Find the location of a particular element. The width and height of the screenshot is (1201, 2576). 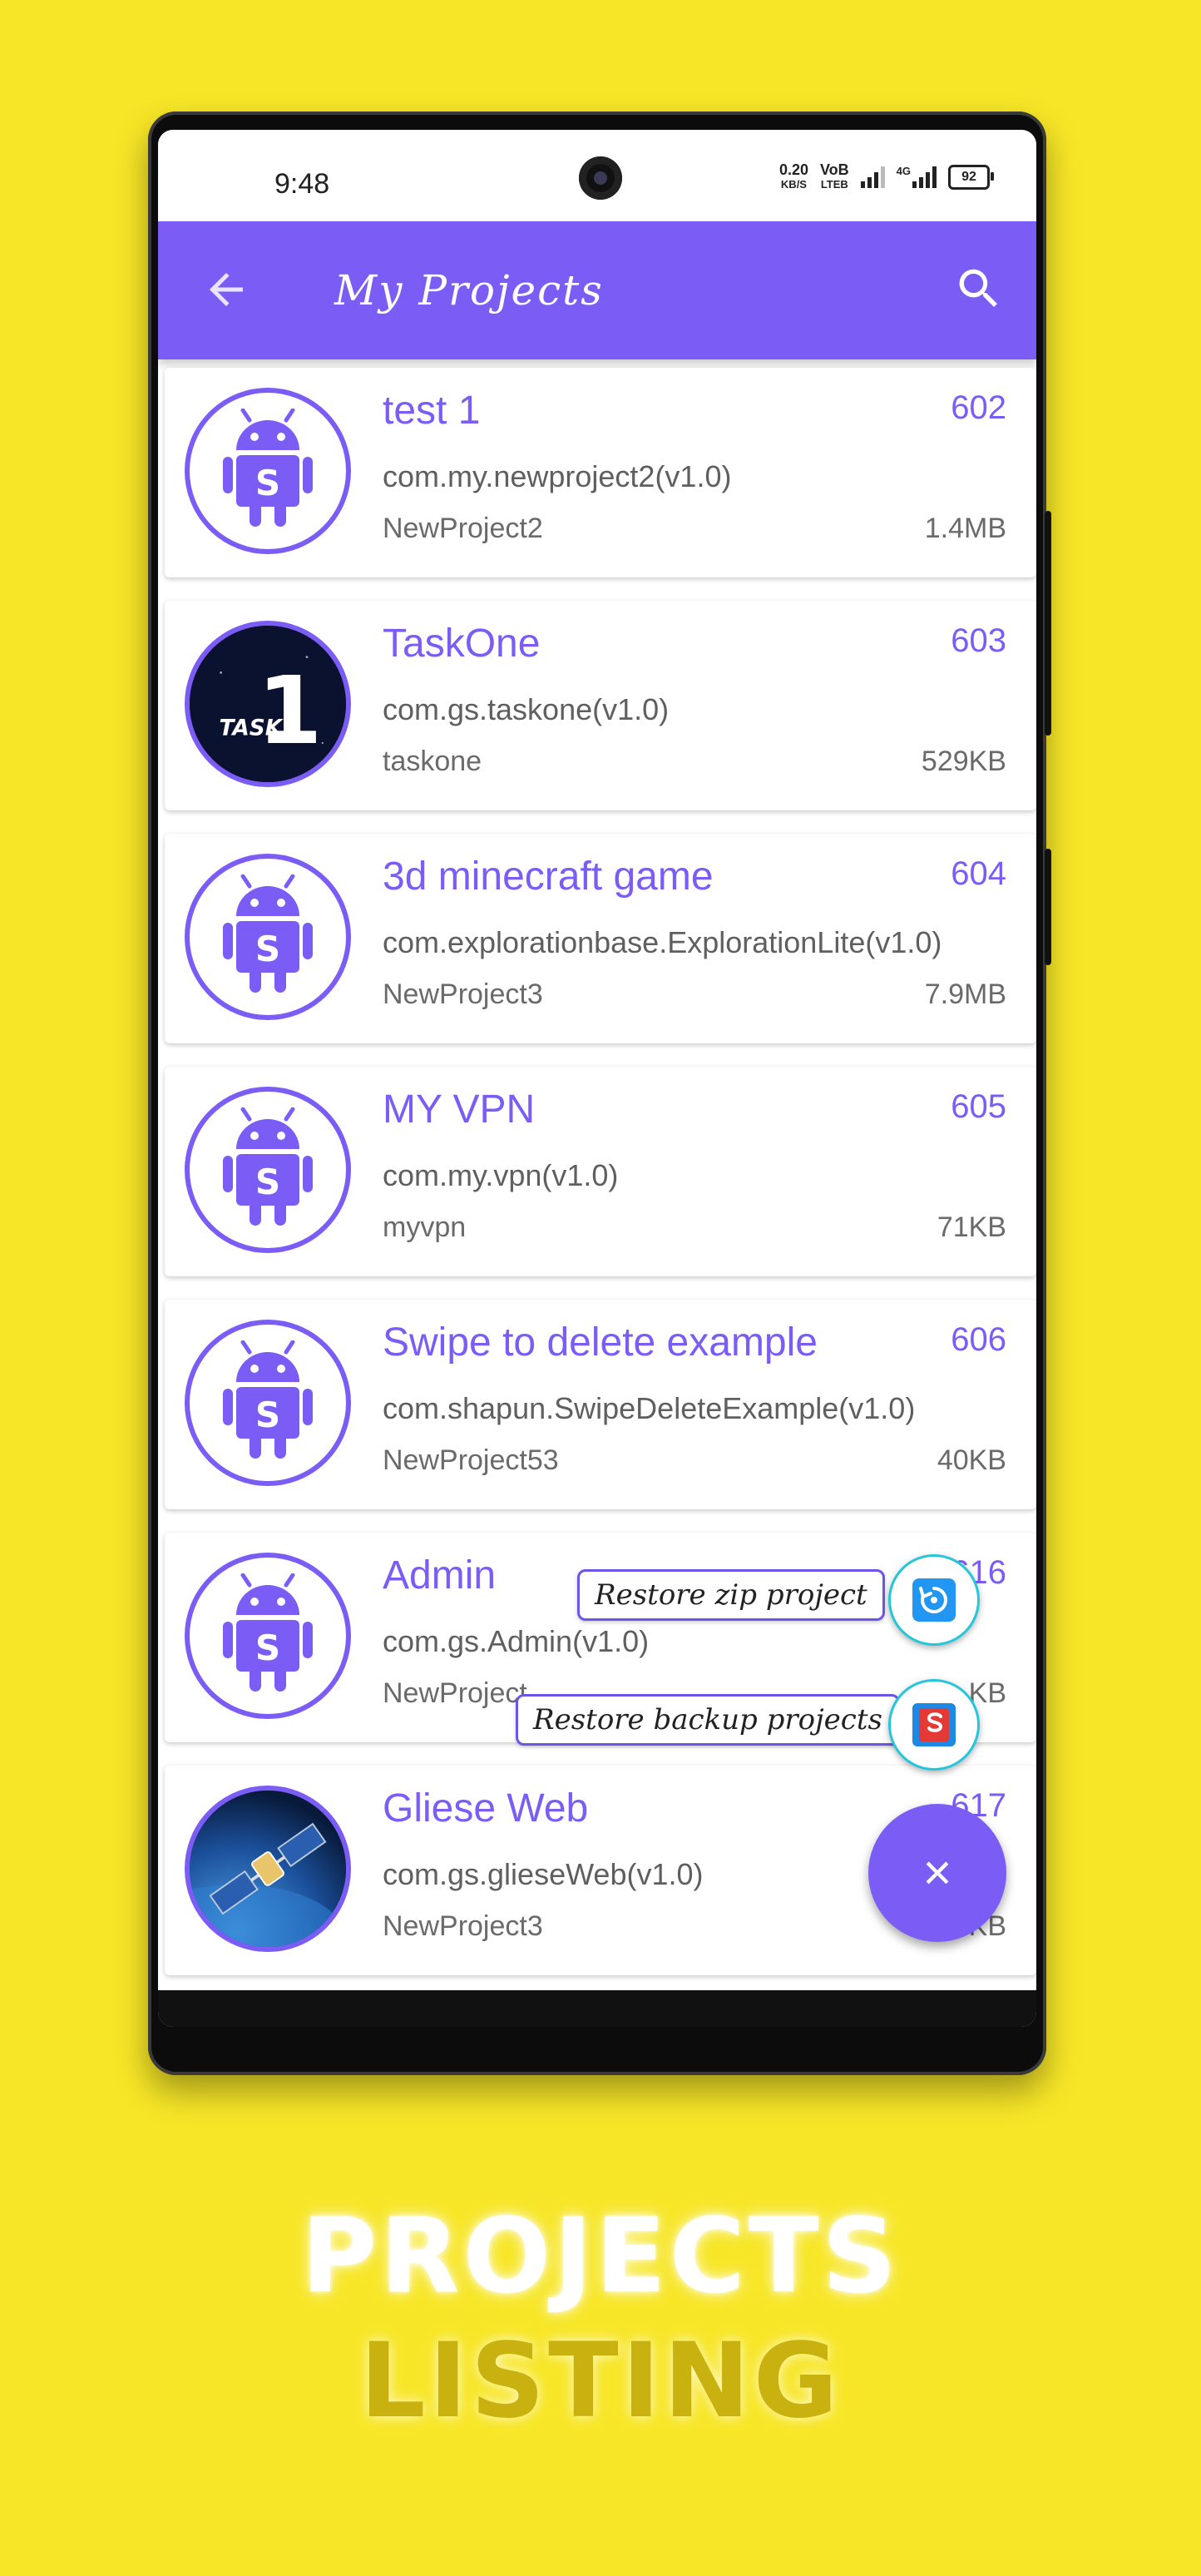

volte-bottom: LTEB is located at coordinates (834, 184).